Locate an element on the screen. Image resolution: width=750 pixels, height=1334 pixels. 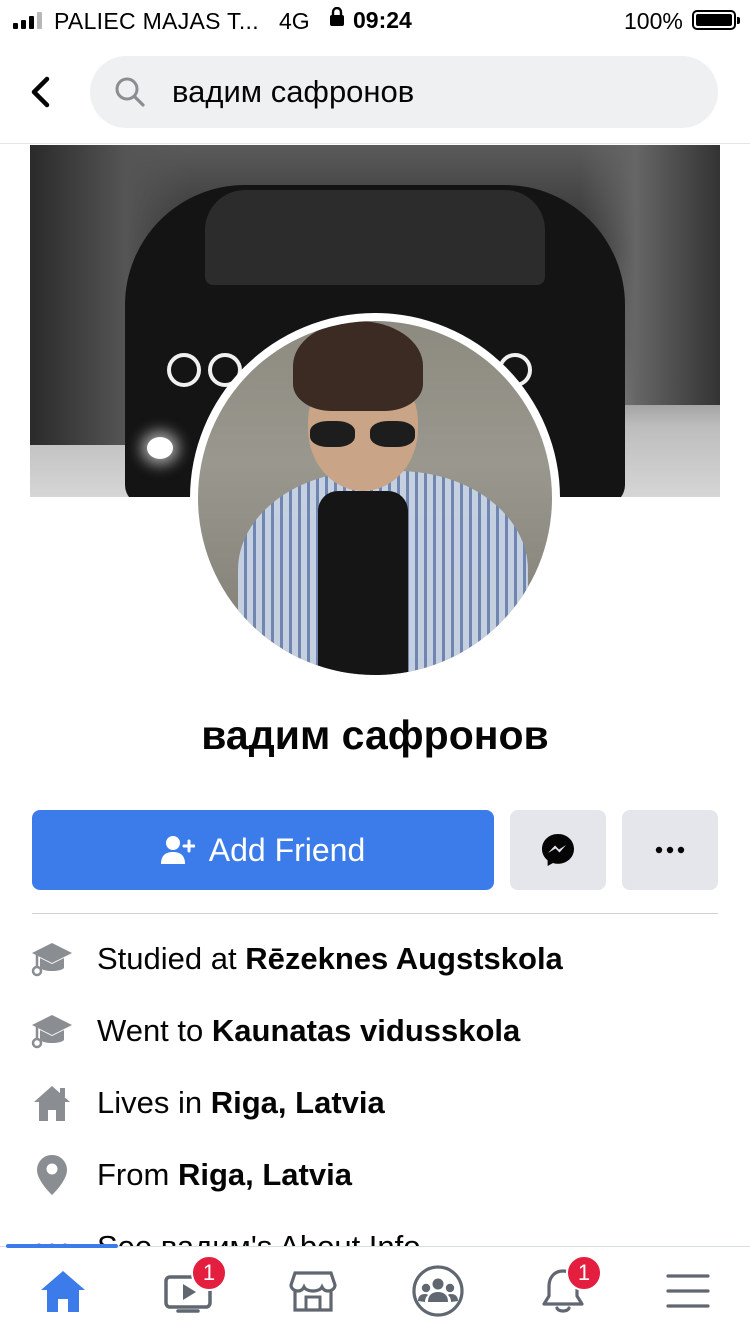
search-header: вадим сафронов is located at coordinates (375, 92).